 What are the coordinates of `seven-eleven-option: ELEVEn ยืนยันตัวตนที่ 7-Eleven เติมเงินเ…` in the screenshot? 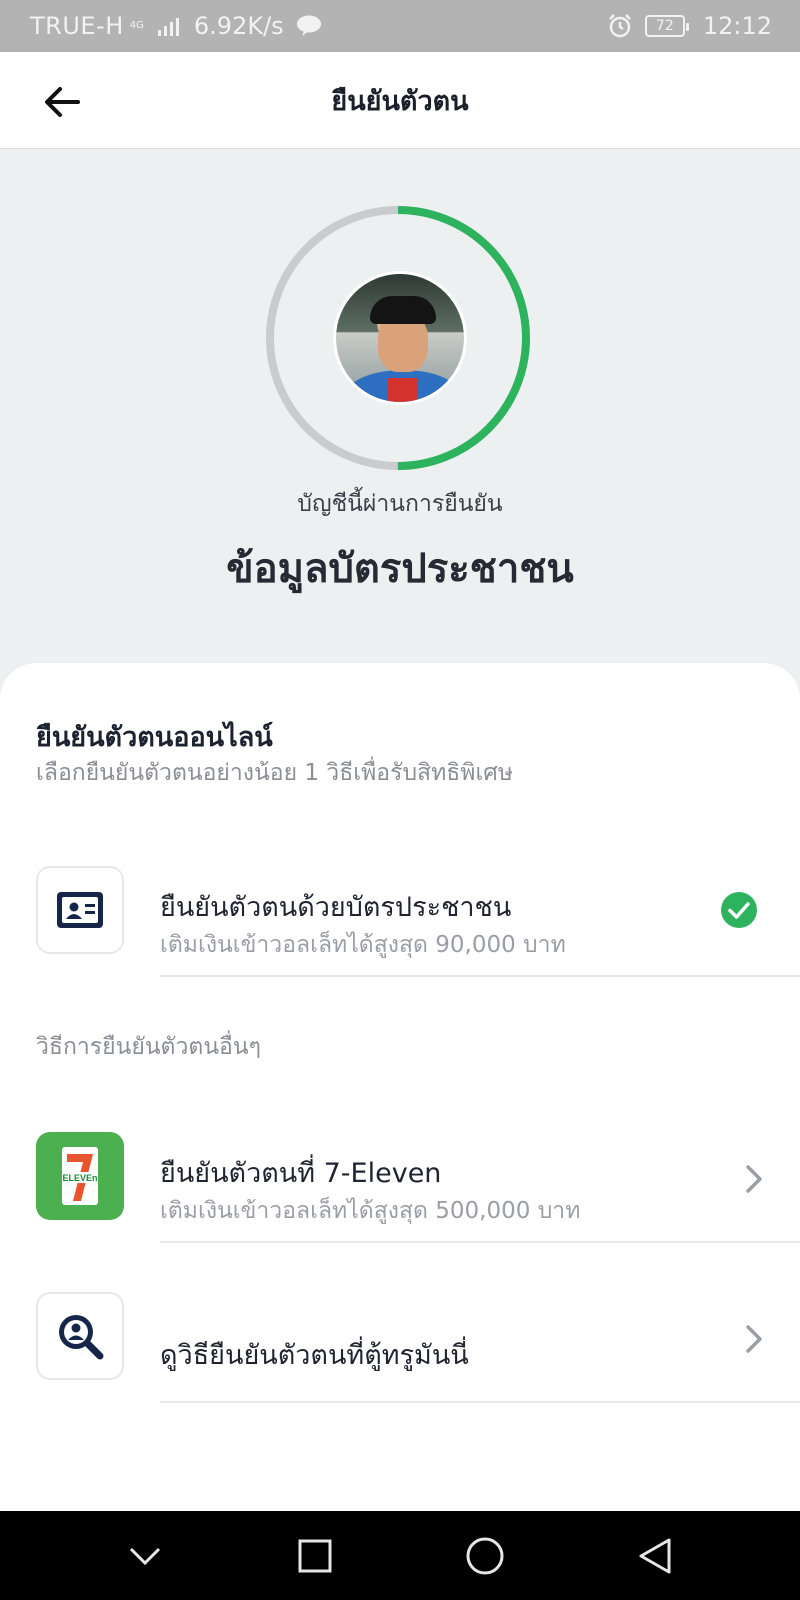 It's located at (400, 1178).